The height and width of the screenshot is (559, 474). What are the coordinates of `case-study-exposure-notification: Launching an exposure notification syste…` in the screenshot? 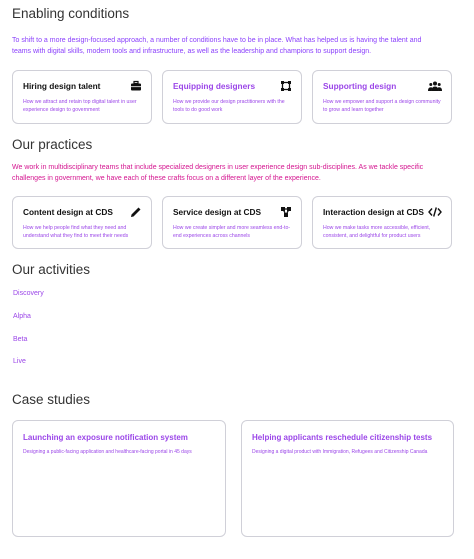 It's located at (119, 478).